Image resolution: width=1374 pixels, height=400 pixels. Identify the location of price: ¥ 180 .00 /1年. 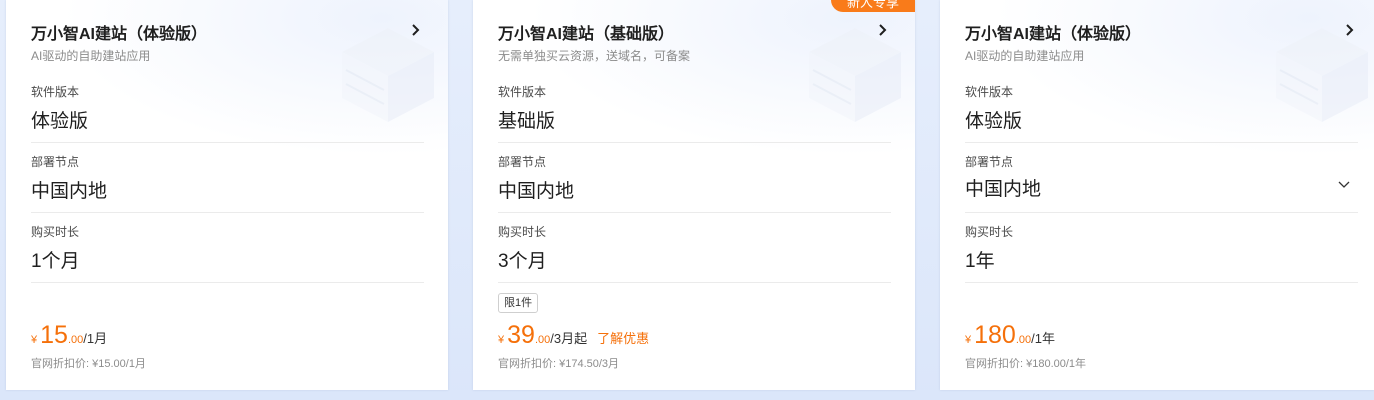
(1010, 337).